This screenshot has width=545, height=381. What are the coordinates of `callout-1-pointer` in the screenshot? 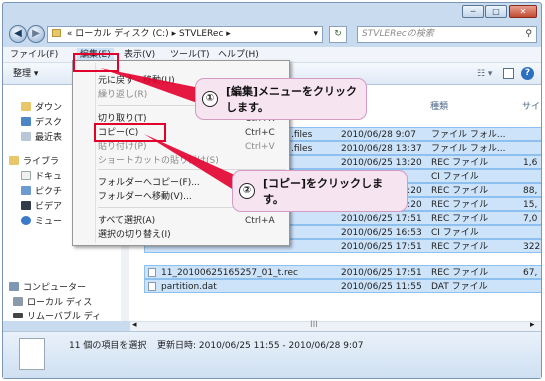 It's located at (150, 86).